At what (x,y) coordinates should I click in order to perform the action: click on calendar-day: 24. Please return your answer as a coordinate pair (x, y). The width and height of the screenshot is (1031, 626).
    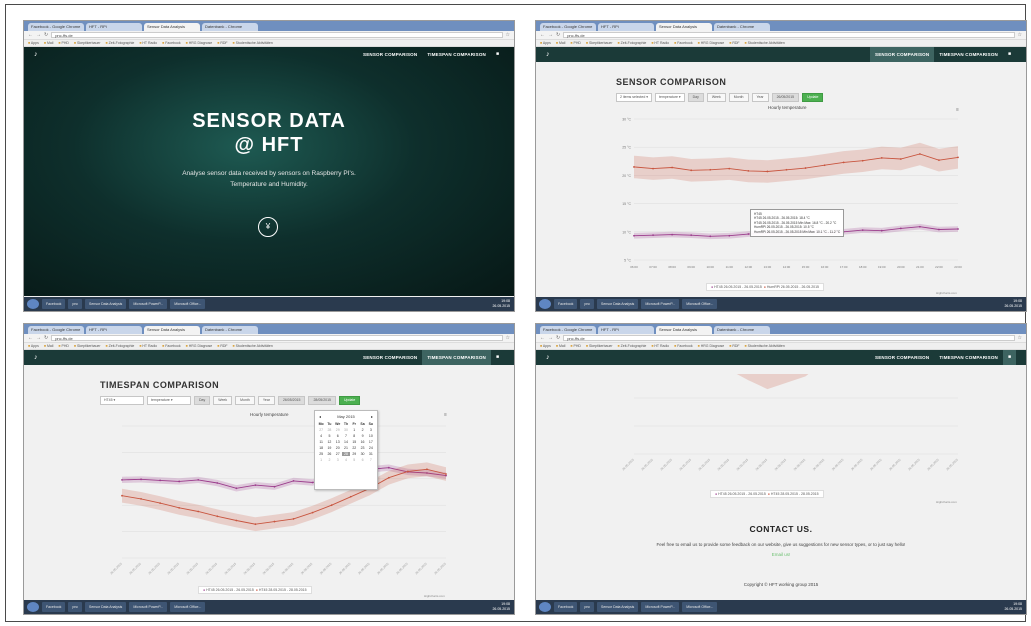
    Looking at the image, I should click on (371, 448).